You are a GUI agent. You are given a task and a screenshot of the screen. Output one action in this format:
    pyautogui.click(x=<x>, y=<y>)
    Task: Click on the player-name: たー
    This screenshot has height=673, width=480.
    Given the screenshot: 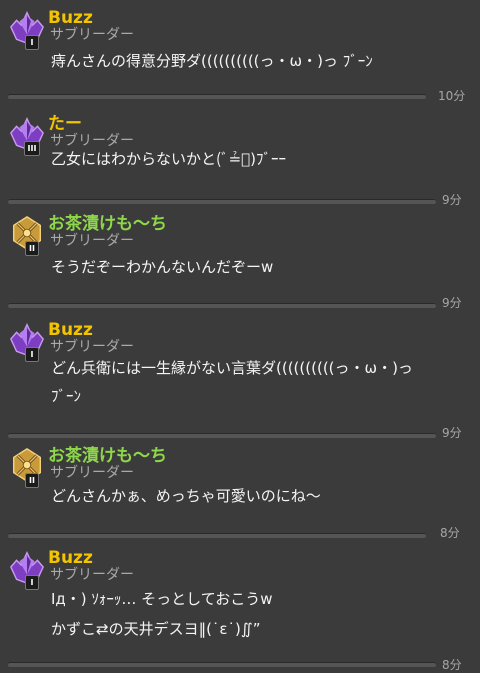 What is the action you would take?
    pyautogui.click(x=65, y=124)
    